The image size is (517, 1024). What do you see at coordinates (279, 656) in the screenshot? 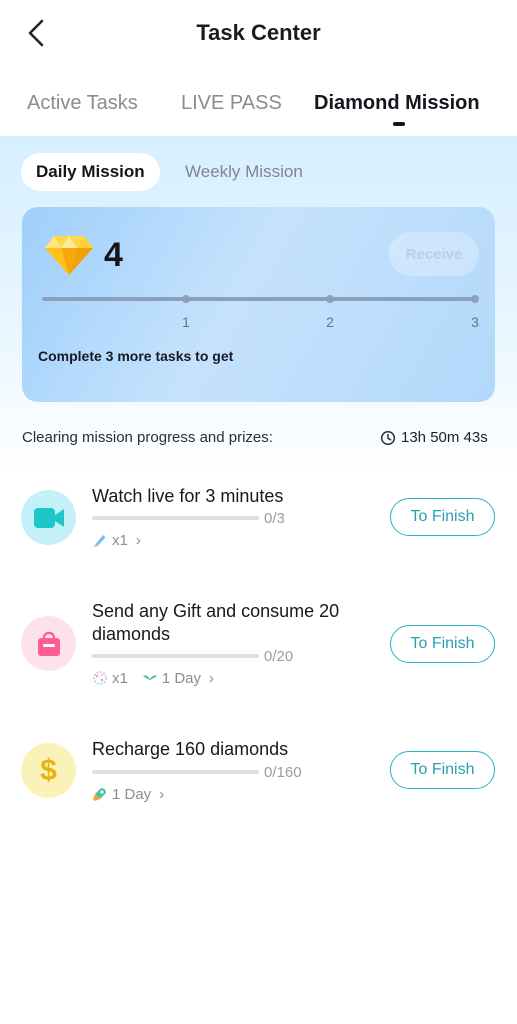
I see `task-progress-count: 0/20` at bounding box center [279, 656].